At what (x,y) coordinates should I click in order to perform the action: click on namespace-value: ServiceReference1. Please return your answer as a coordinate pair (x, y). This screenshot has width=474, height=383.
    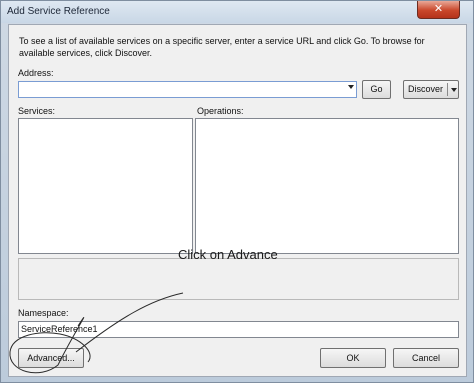
    Looking at the image, I should click on (59, 329).